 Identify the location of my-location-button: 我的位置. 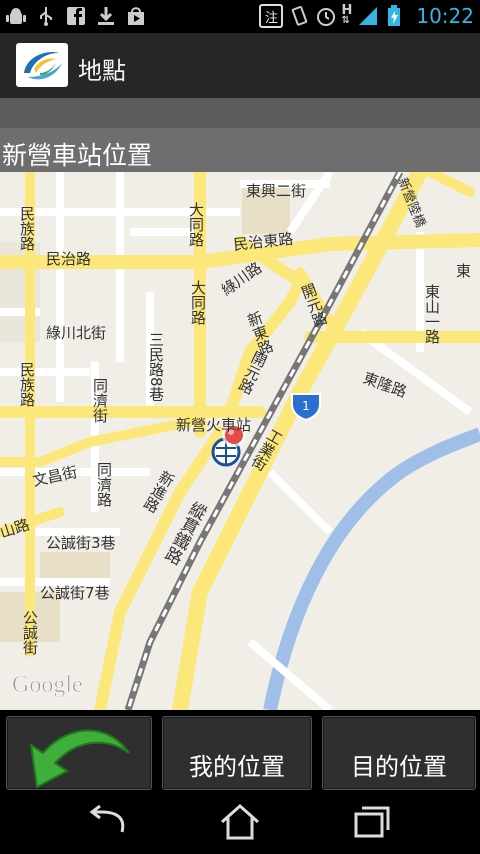
(237, 753).